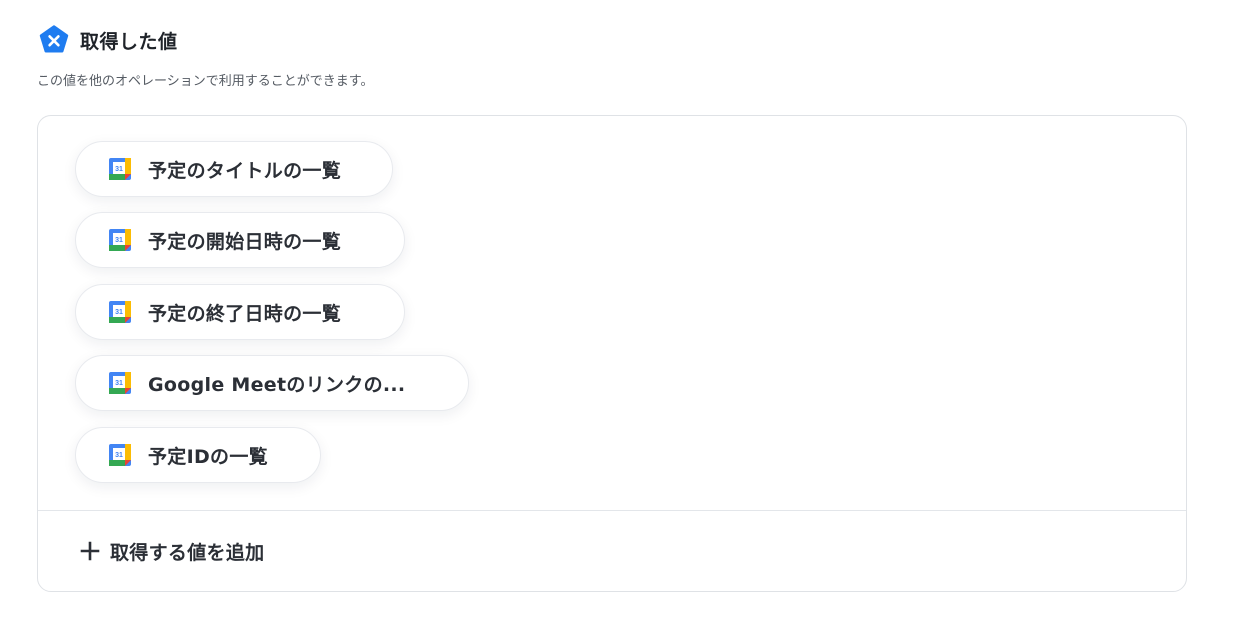  What do you see at coordinates (129, 41) in the screenshot?
I see `section-title: 取得した値` at bounding box center [129, 41].